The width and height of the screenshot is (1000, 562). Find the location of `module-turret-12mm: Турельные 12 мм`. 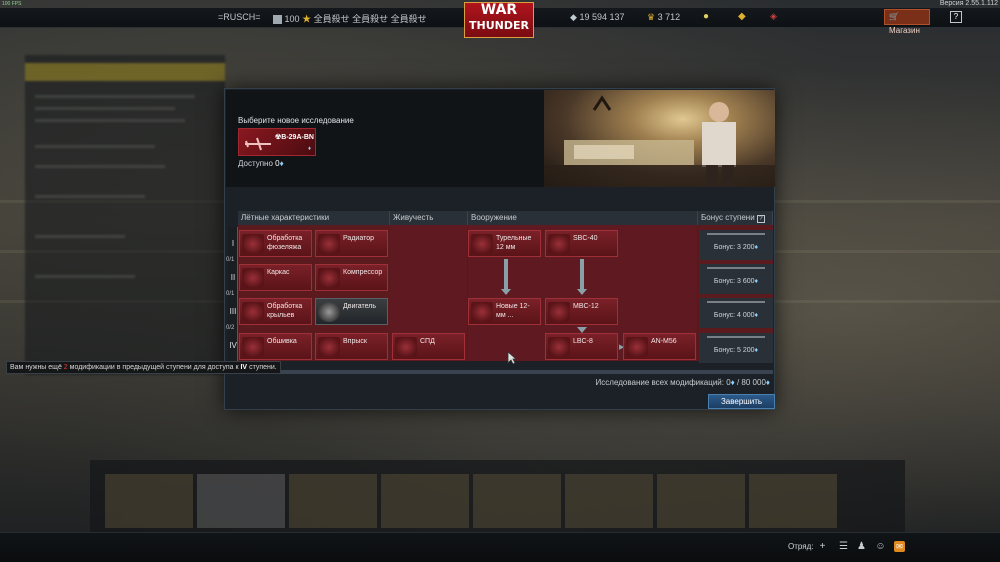

module-turret-12mm: Турельные 12 мм is located at coordinates (504, 243).